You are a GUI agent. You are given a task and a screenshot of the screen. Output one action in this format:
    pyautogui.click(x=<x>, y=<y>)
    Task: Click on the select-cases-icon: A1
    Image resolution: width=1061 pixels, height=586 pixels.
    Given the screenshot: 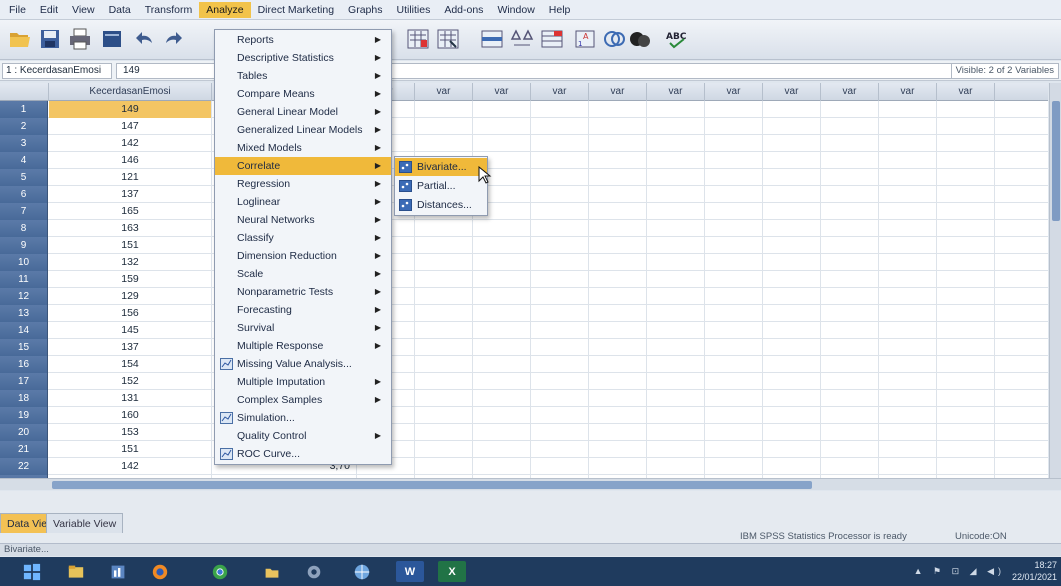 What is the action you would take?
    pyautogui.click(x=586, y=39)
    